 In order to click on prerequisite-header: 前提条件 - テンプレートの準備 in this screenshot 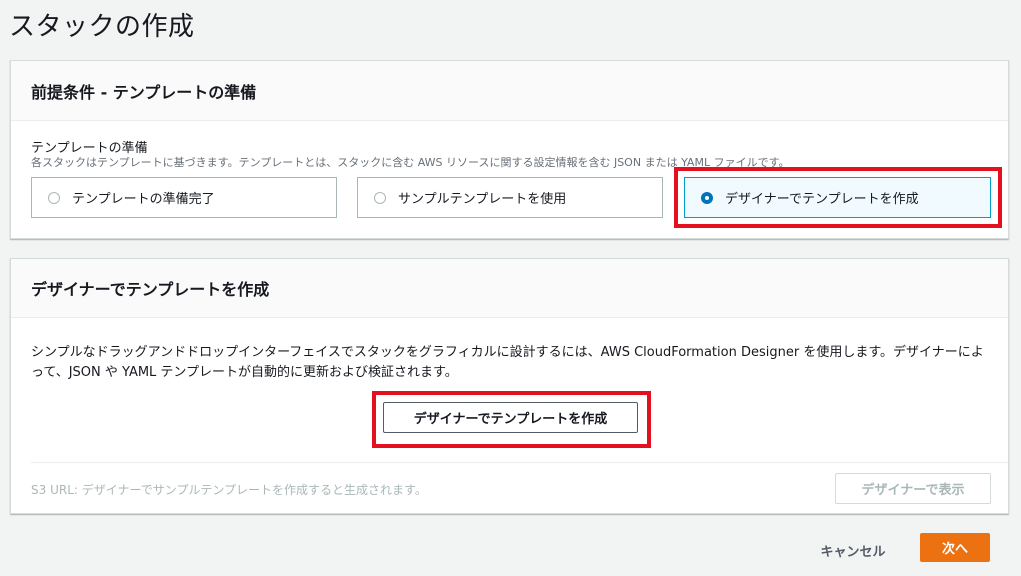, I will do `click(509, 91)`.